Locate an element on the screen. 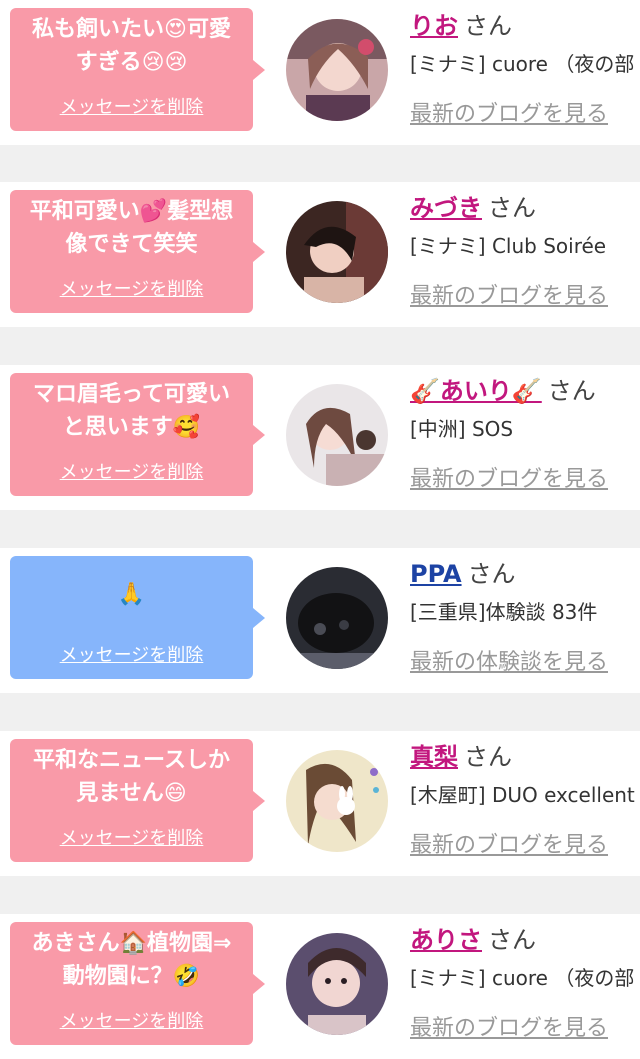 The width and height of the screenshot is (640, 1059). message-line: 私も飼いたい😍可愛 is located at coordinates (131, 29).